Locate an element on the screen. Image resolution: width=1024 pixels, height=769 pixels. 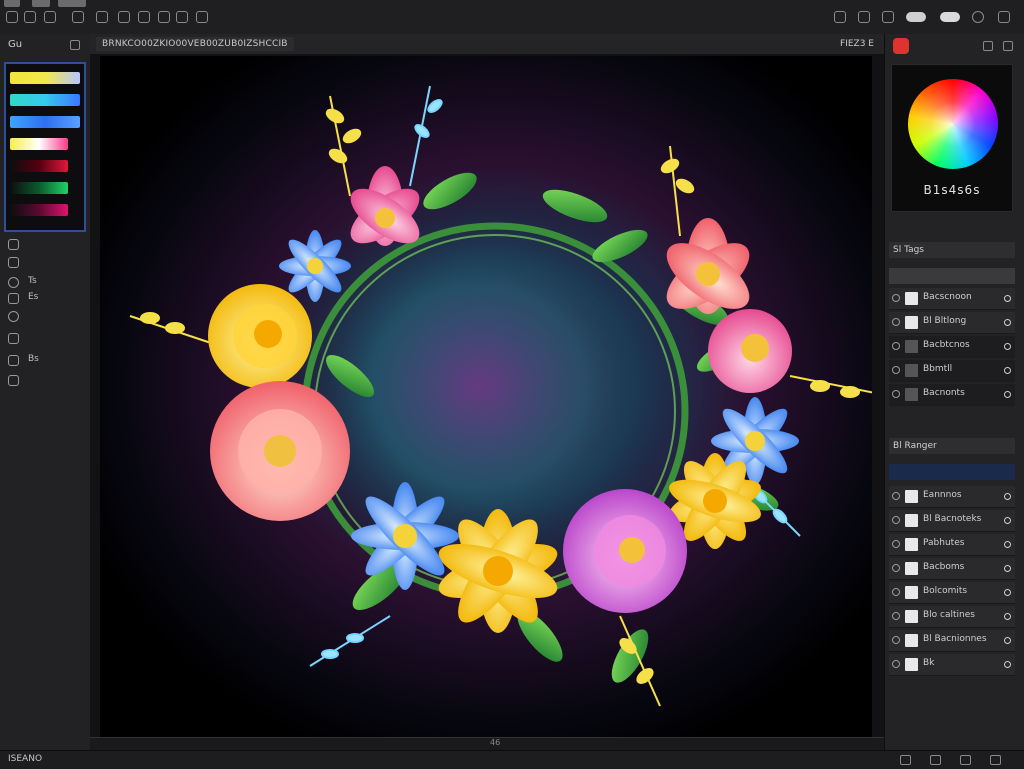
layer-row: Bk is located at coordinates (952, 665).